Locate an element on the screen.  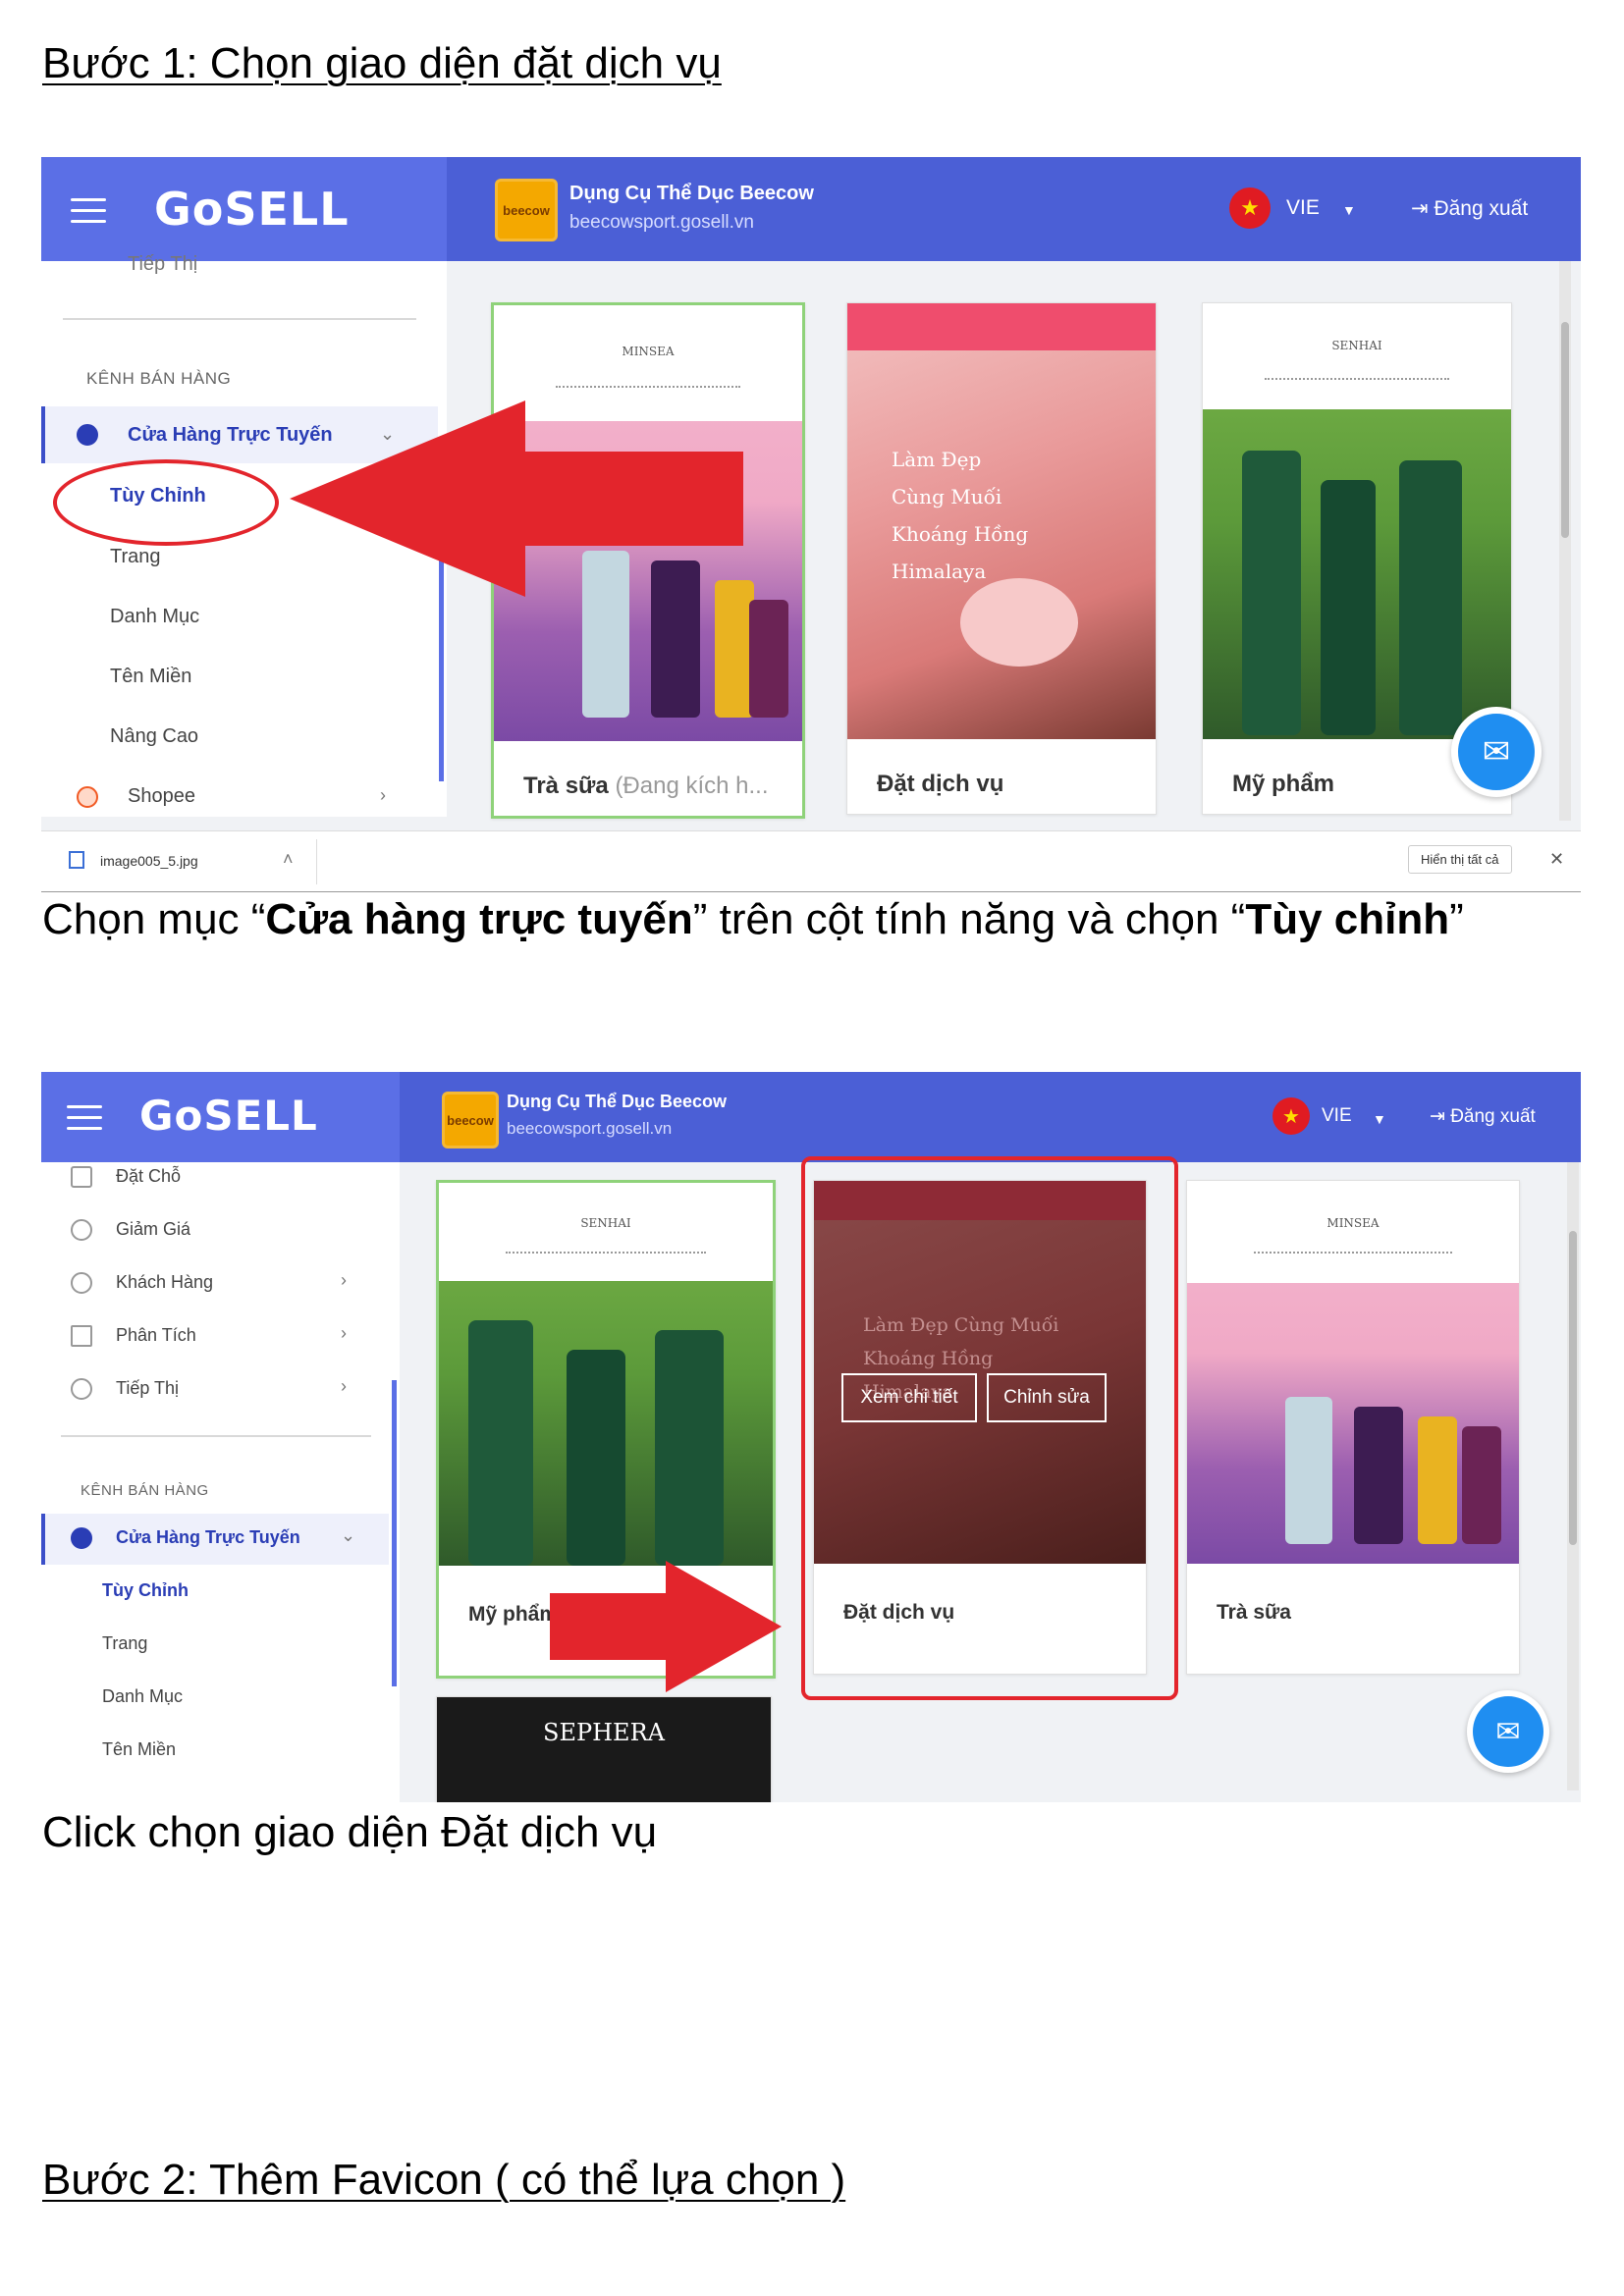
customers-icon is located at coordinates (81, 1283).